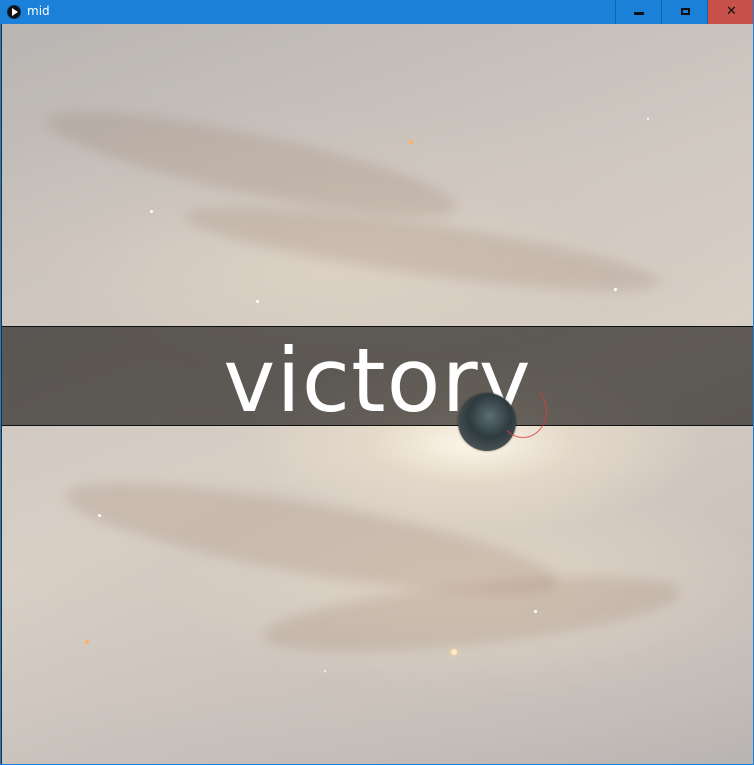 Image resolution: width=754 pixels, height=765 pixels. What do you see at coordinates (523, 411) in the screenshot?
I see `target-ring` at bounding box center [523, 411].